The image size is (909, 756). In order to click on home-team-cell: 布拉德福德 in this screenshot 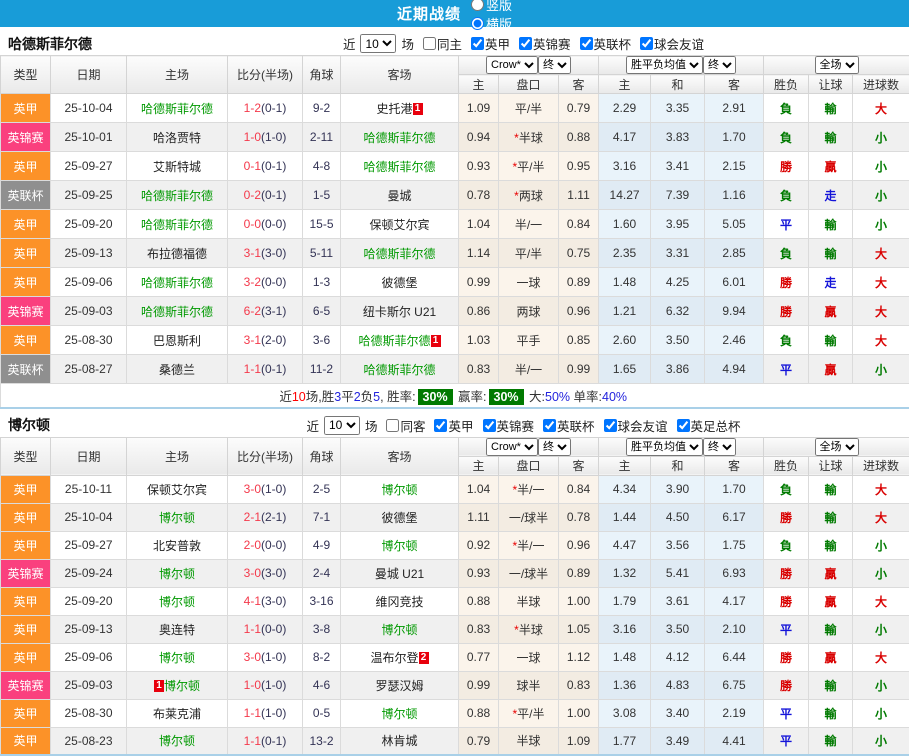, I will do `click(177, 253)`.